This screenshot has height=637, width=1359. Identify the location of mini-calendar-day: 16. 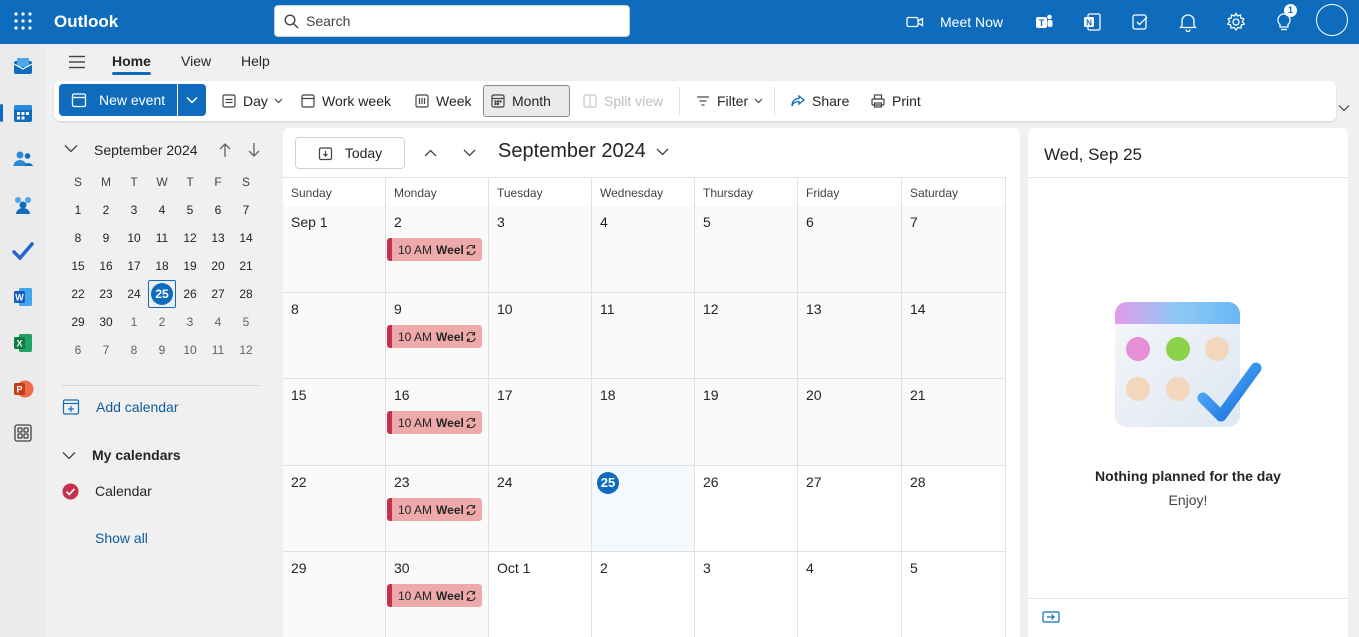
(106, 266).